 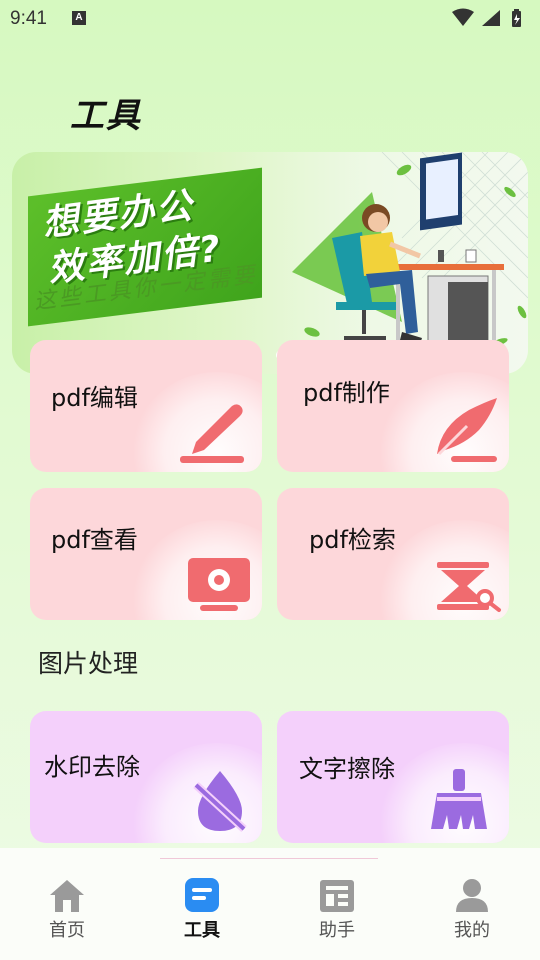 What do you see at coordinates (467, 430) in the screenshot?
I see `quill-icon` at bounding box center [467, 430].